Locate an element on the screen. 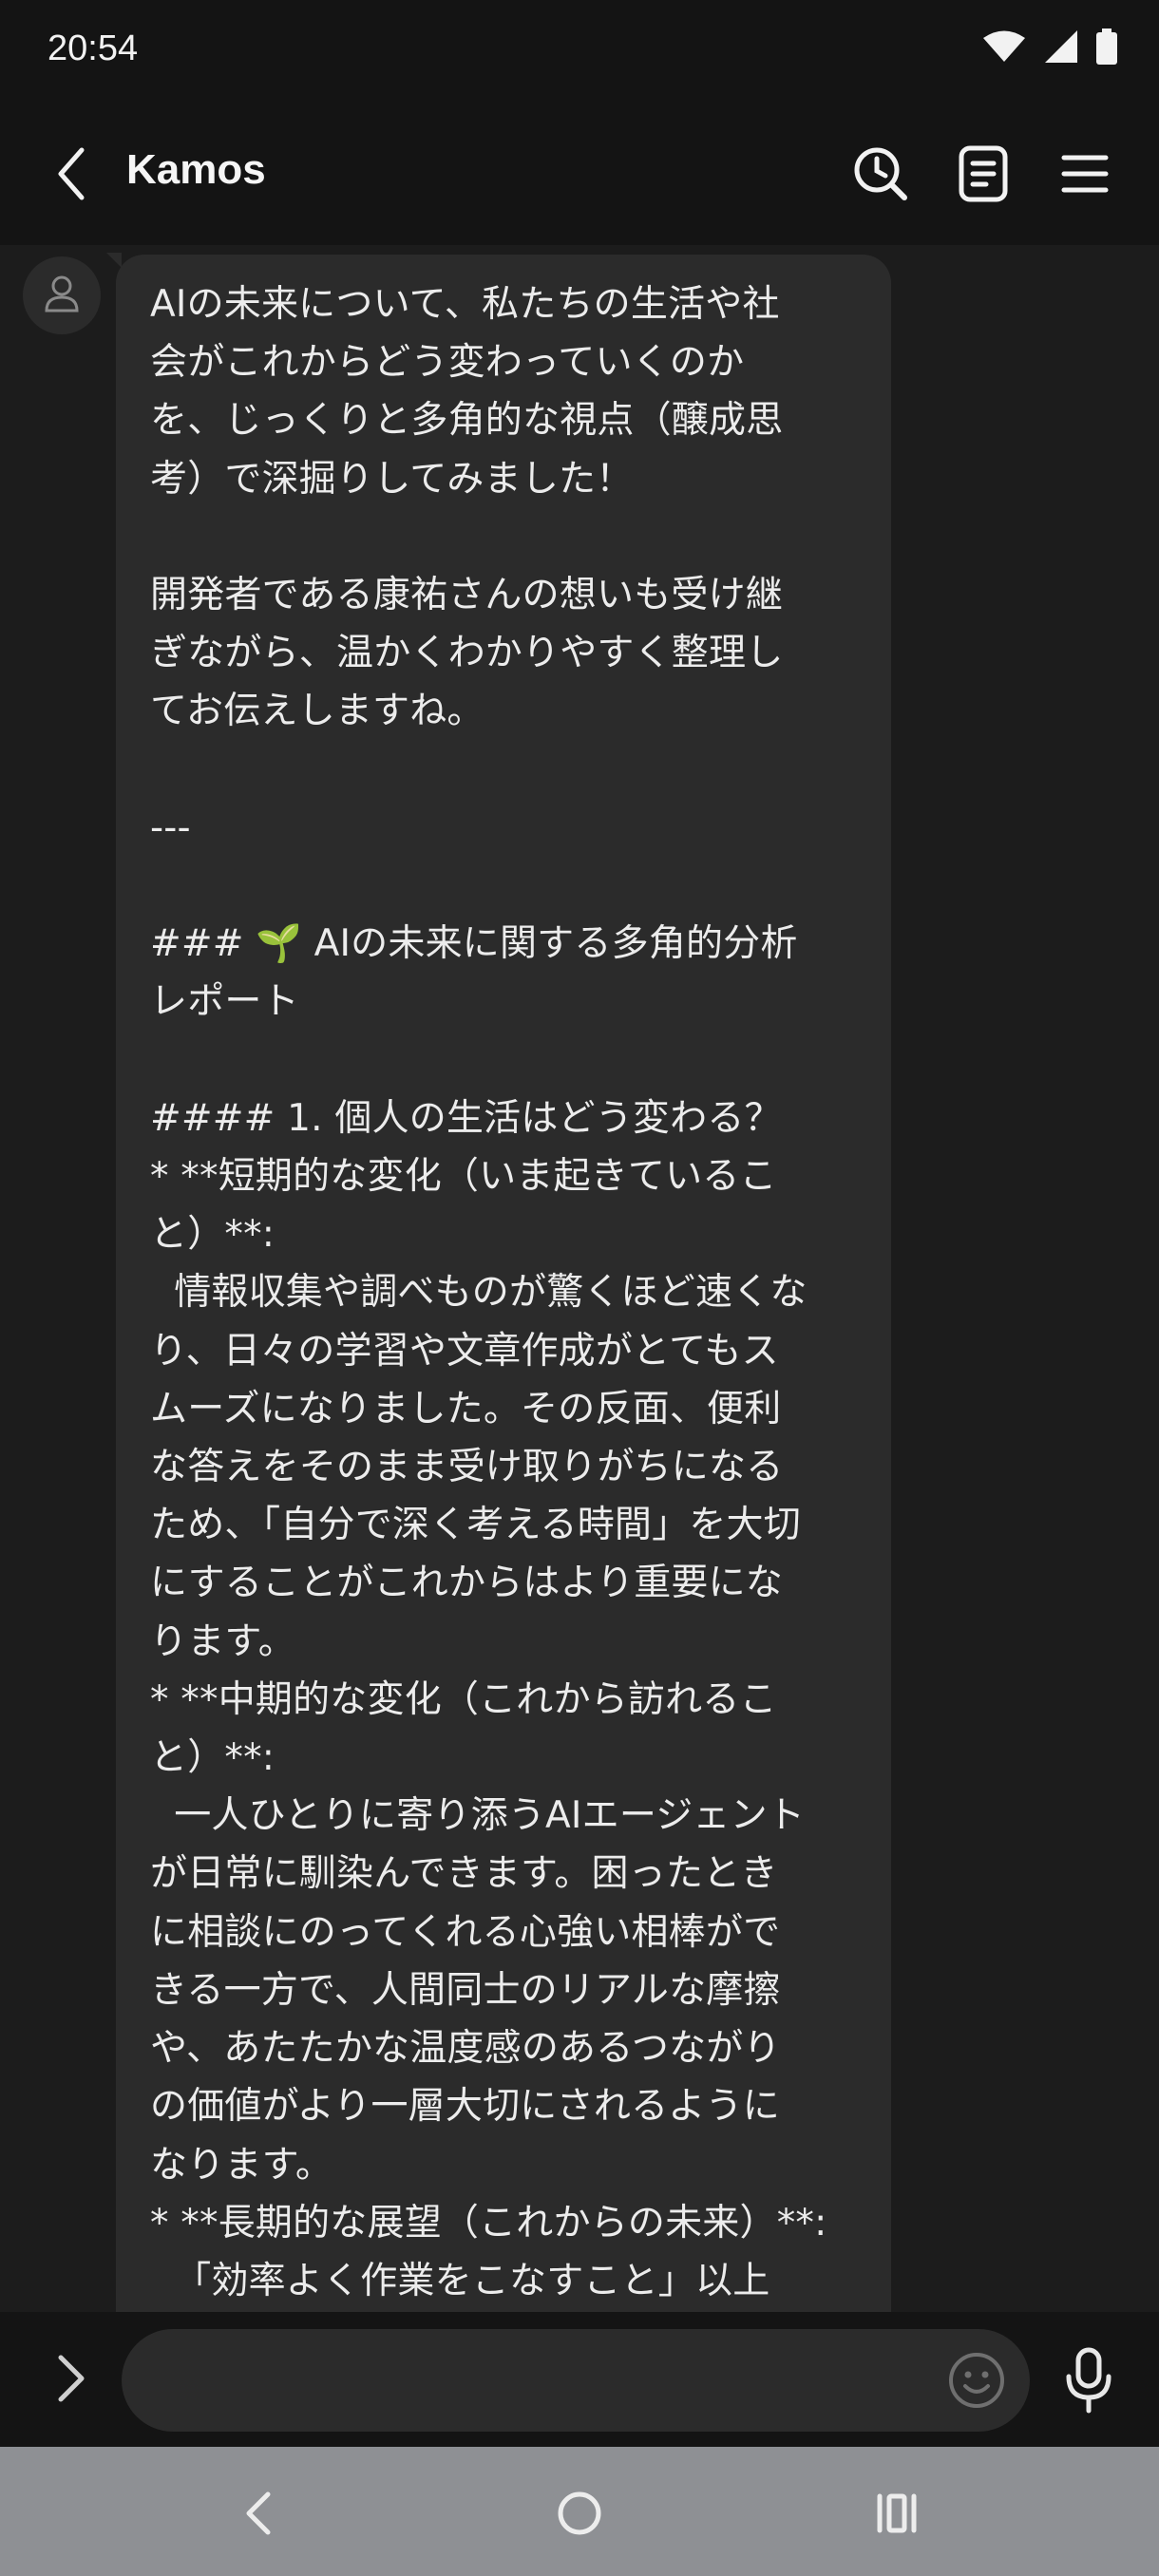 Image resolution: width=1159 pixels, height=2576 pixels. notes-button is located at coordinates (983, 173).